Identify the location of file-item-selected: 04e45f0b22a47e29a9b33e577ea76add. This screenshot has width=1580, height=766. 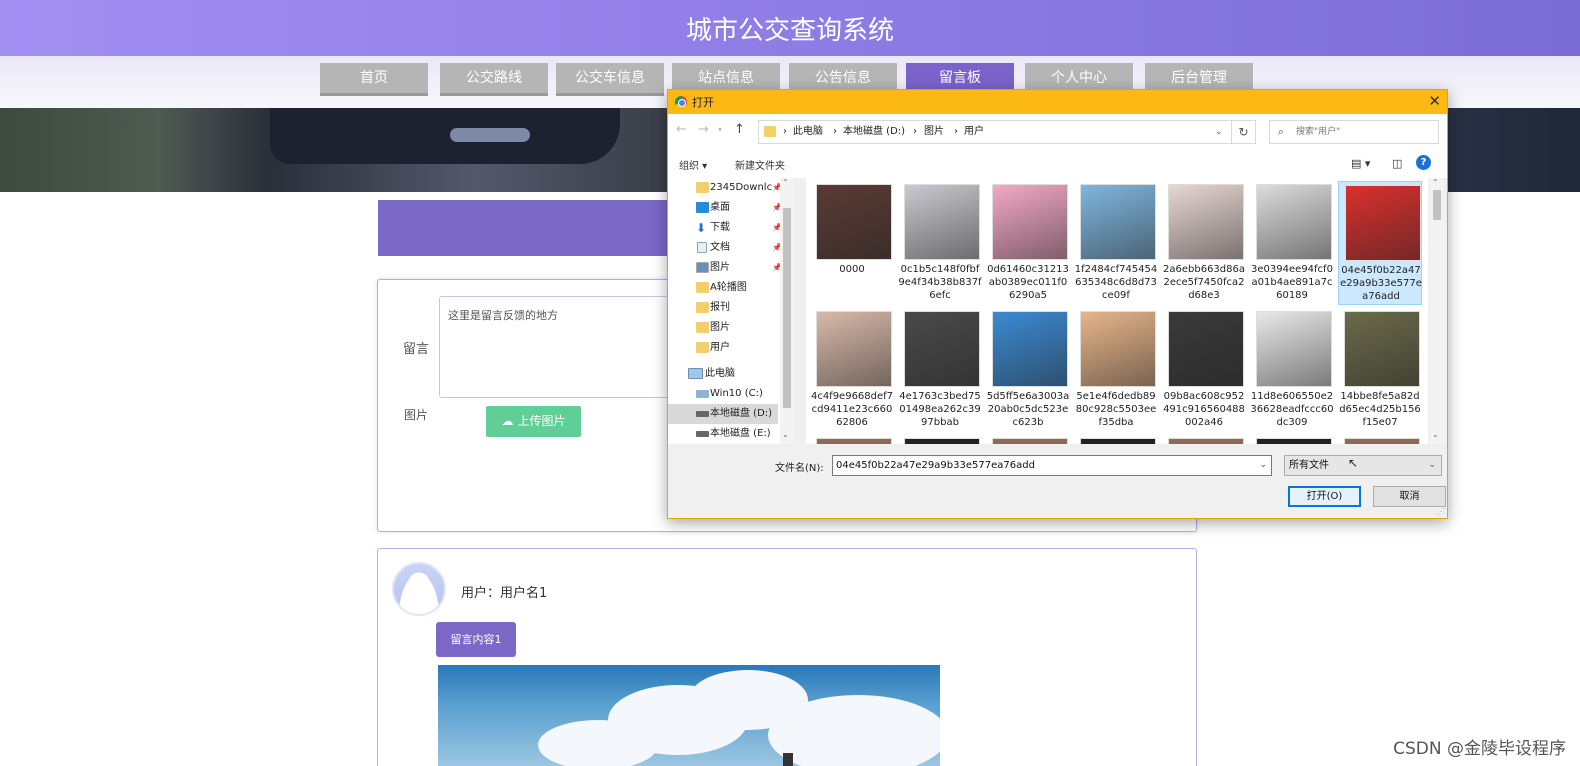
(1380, 243).